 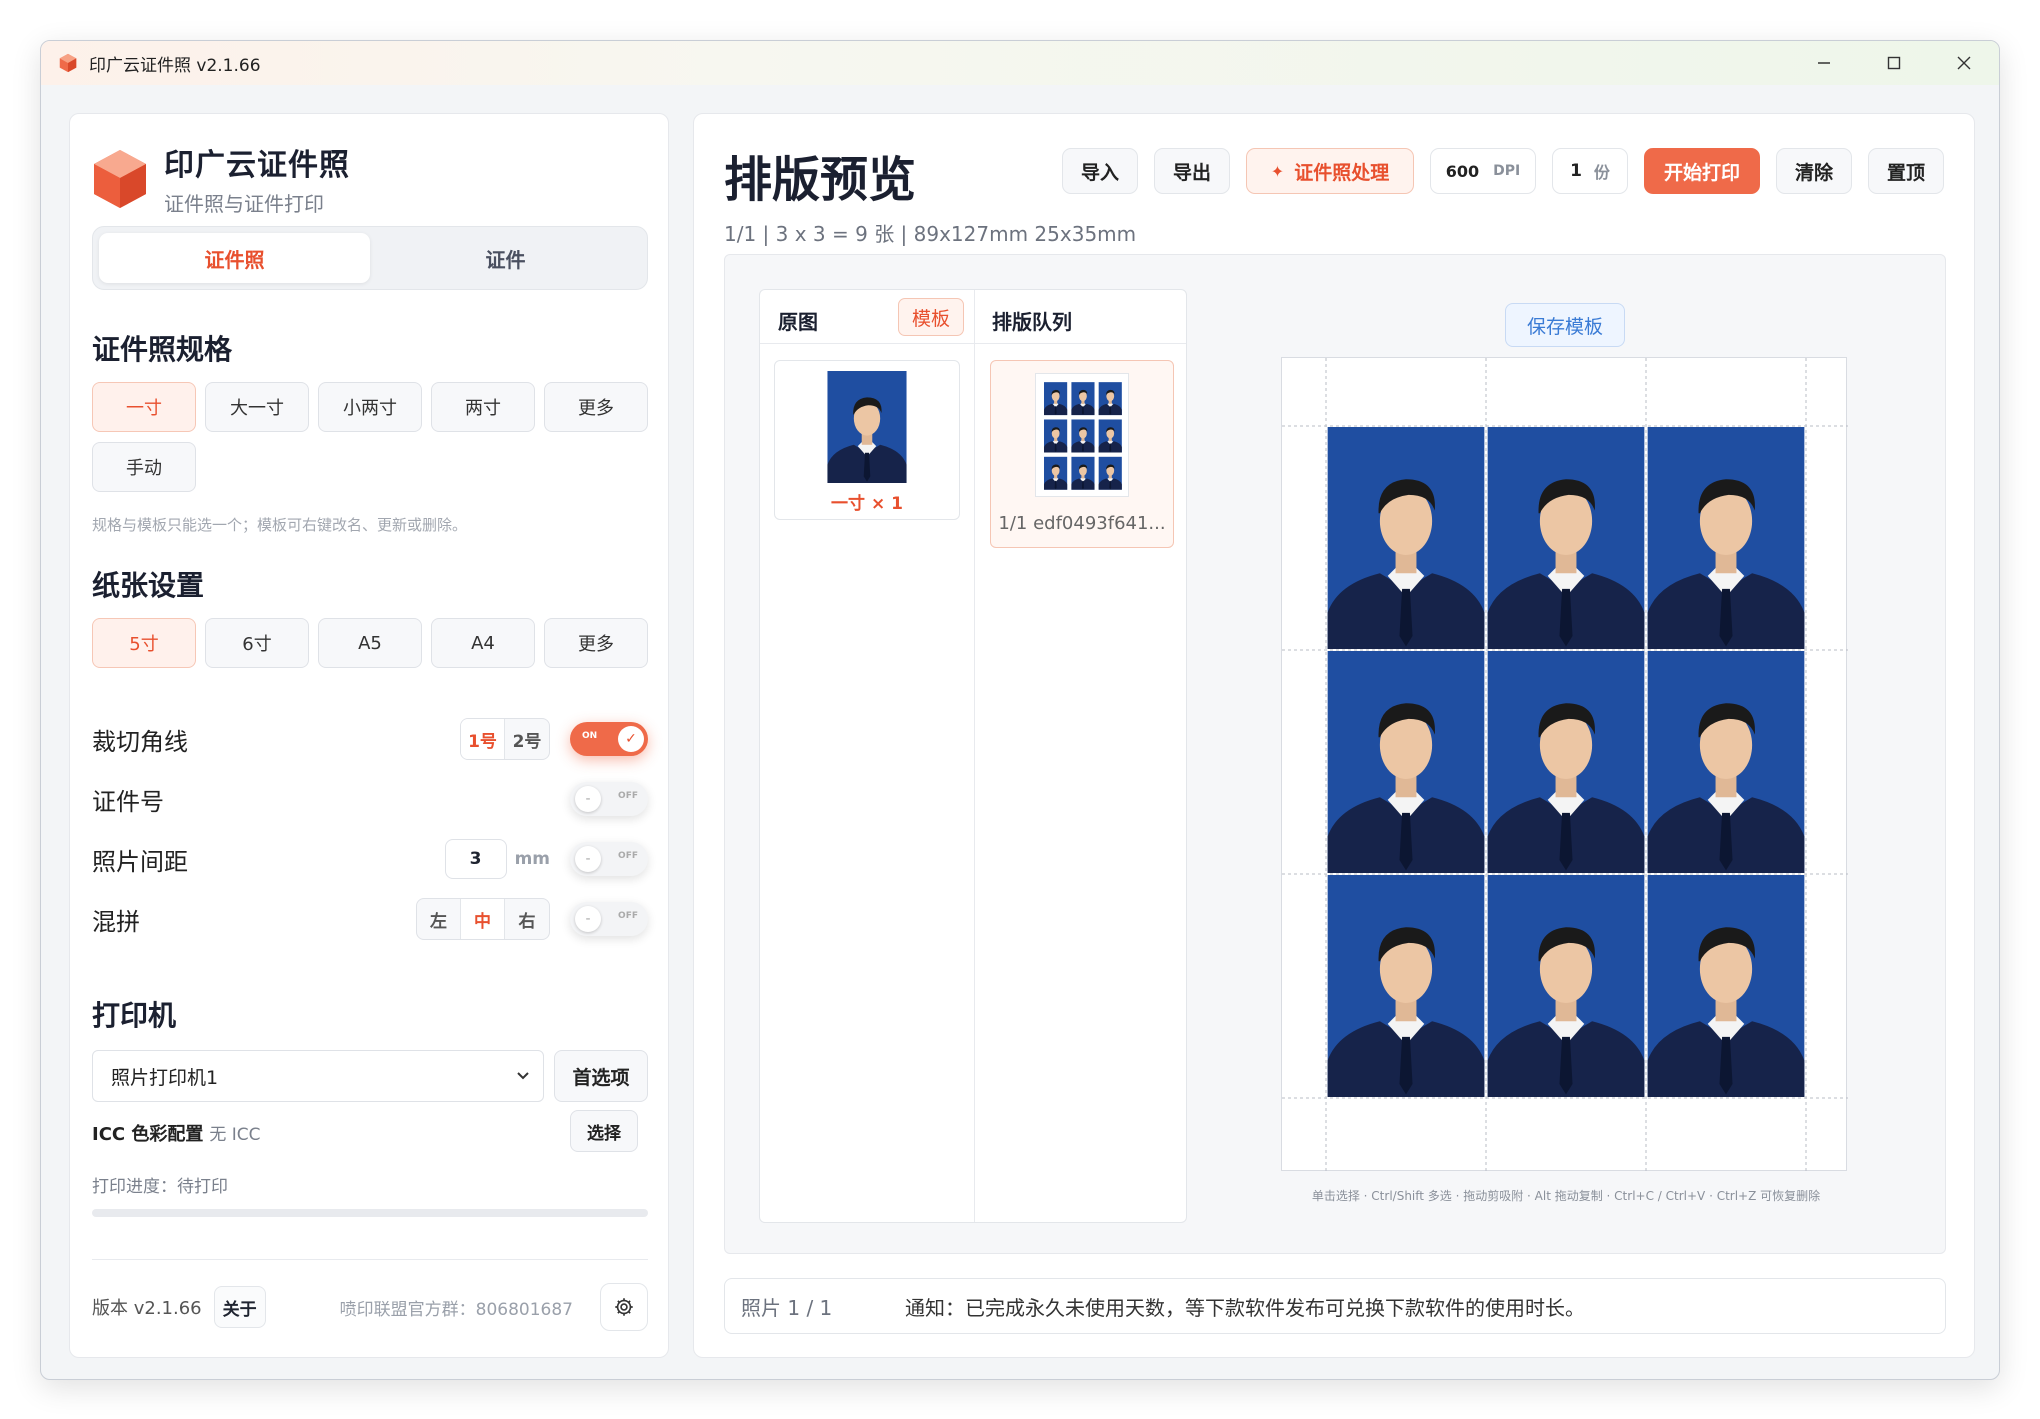 I want to click on crop-lines-toggle: ON ✓, so click(x=609, y=739).